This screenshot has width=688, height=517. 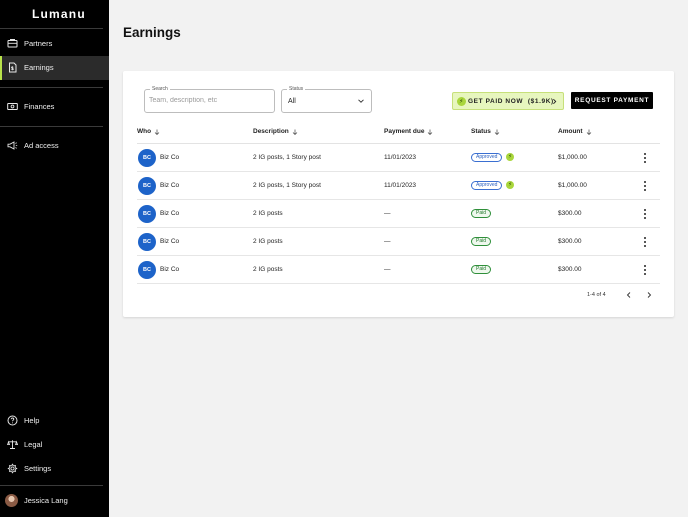 I want to click on sidebar-item-finances: Finances, so click(x=54, y=107).